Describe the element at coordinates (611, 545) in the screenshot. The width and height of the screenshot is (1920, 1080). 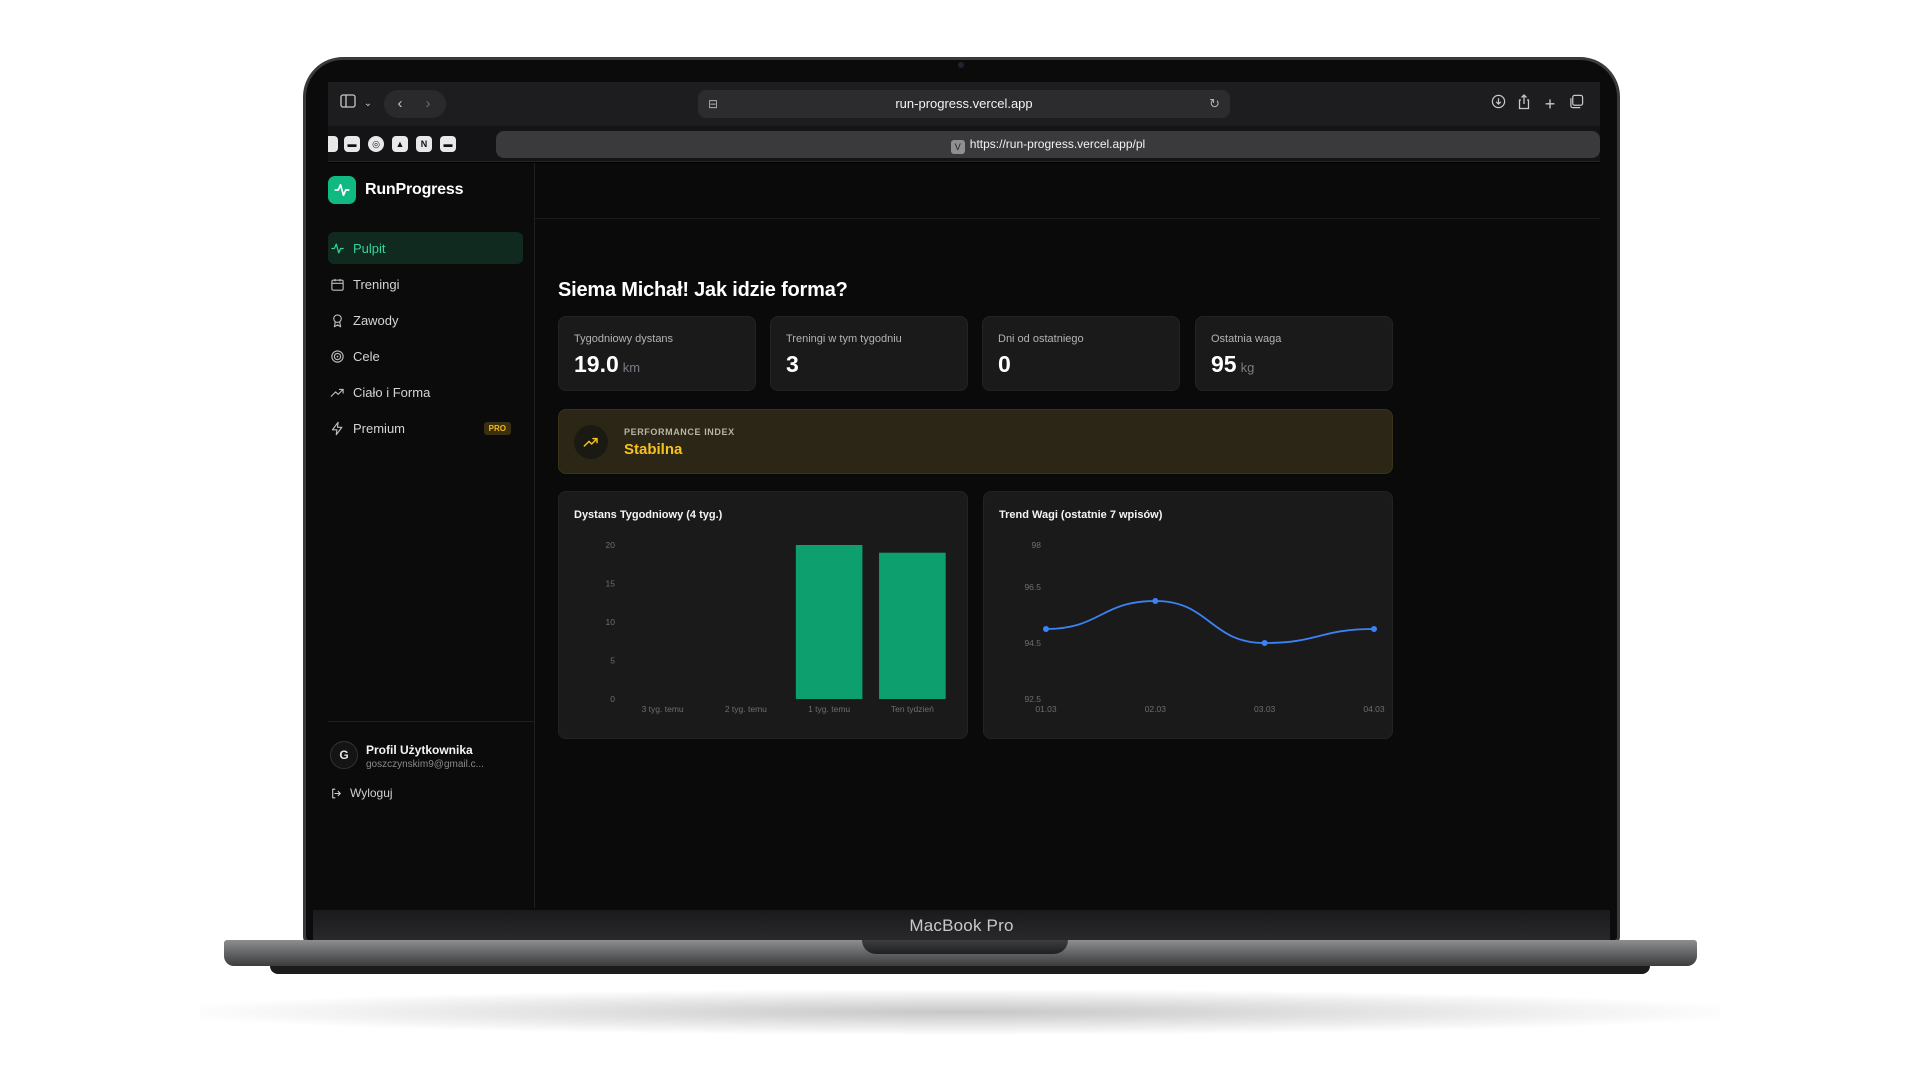
I see `y-tick-label: 20` at that location.